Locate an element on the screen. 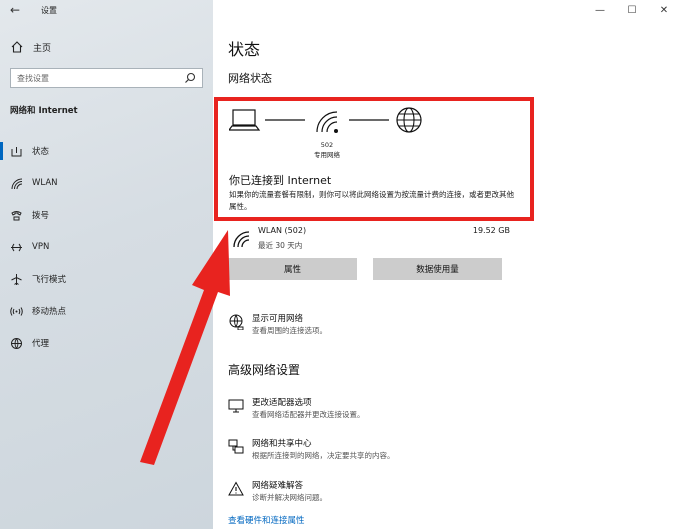 This screenshot has height=529, width=680. change-adapter-title: 更改适配器选项 is located at coordinates (282, 403).